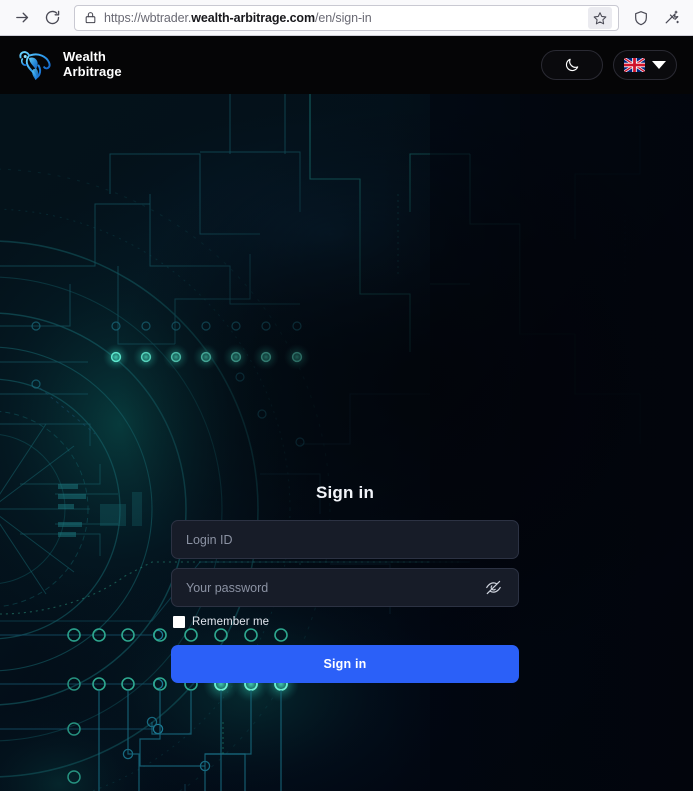  I want to click on brand-name: Wealth Arbitrage, so click(92, 64).